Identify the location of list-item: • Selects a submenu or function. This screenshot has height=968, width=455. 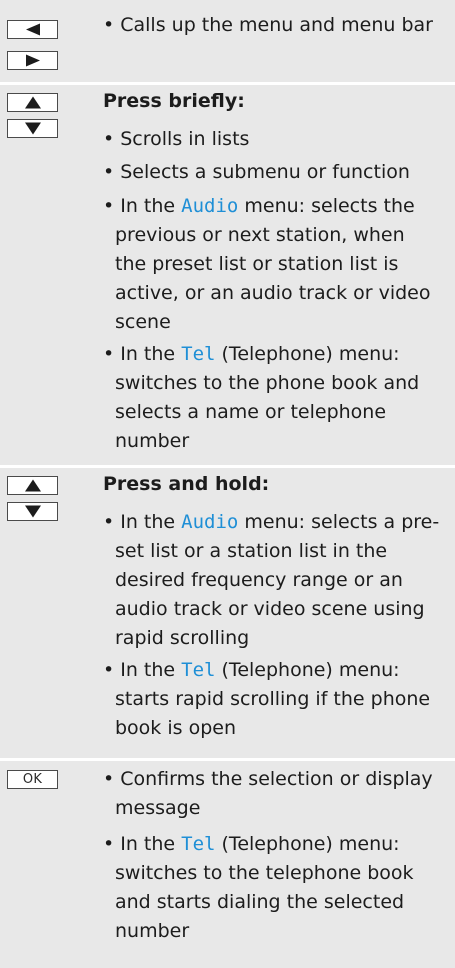
(256, 172).